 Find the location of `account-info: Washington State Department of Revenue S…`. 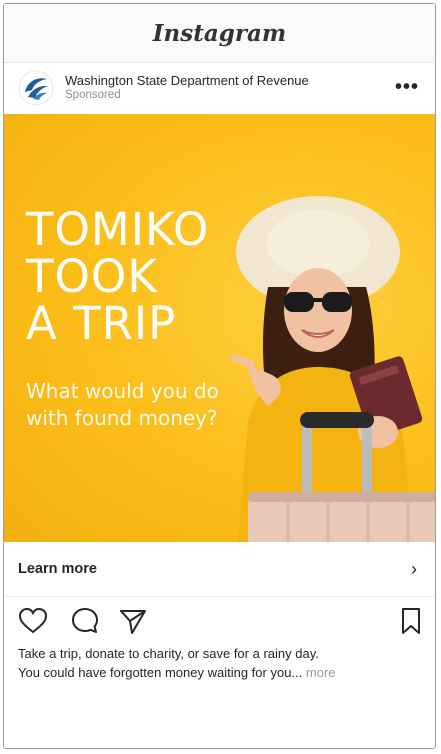

account-info: Washington State Department of Revenue S… is located at coordinates (187, 87).